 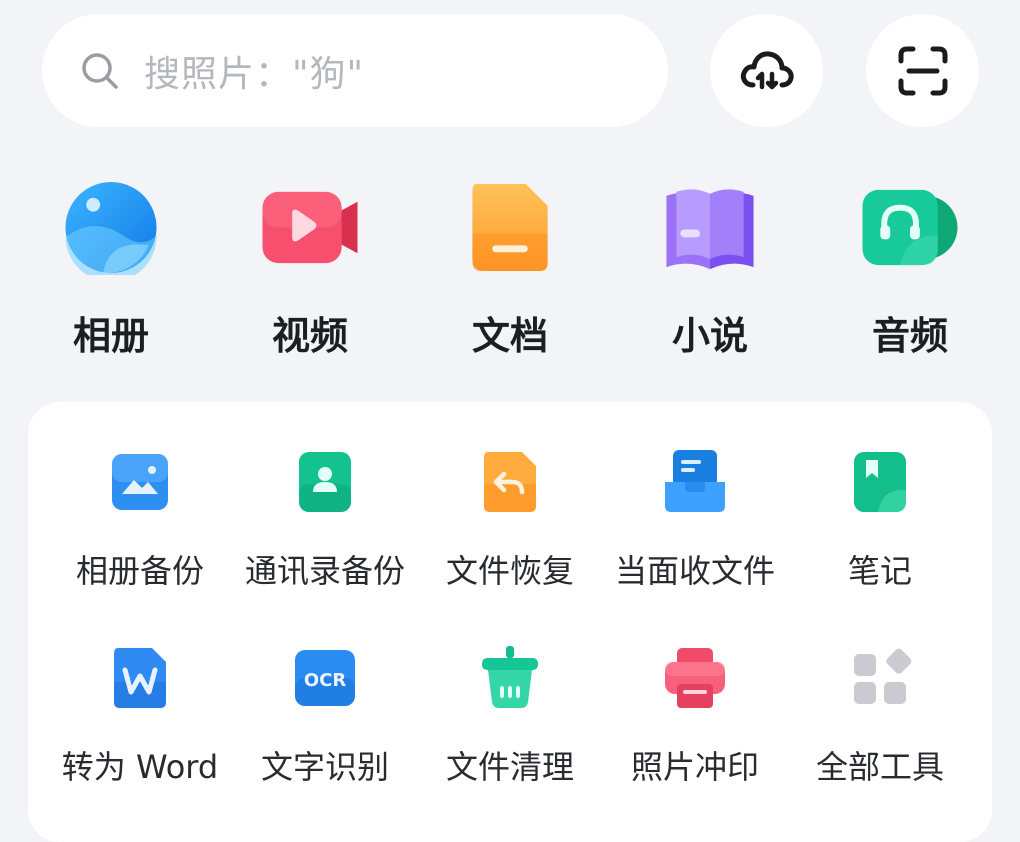 What do you see at coordinates (510, 677) in the screenshot?
I see `file-clean-icon` at bounding box center [510, 677].